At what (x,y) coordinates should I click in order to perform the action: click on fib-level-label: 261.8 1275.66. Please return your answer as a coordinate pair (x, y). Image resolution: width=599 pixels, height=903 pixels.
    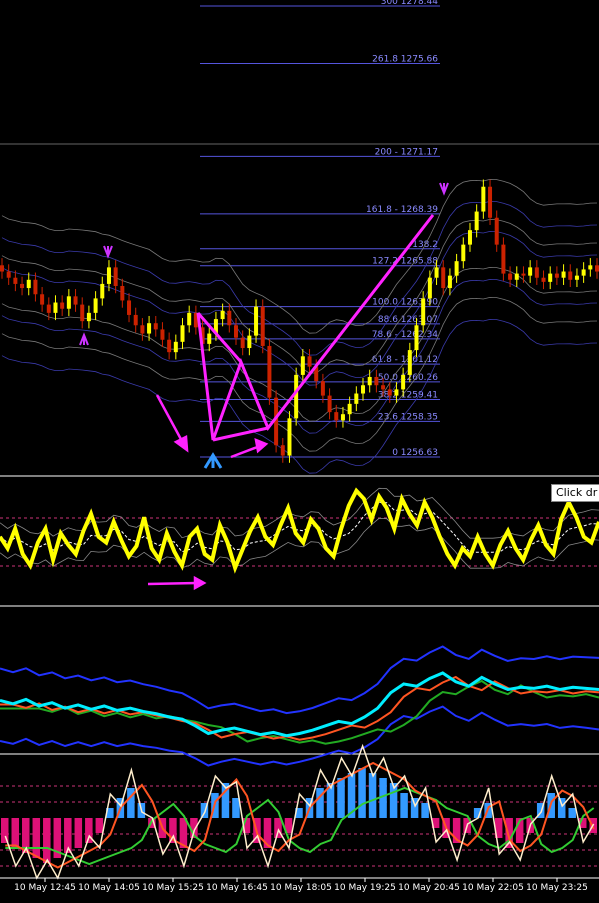
    Looking at the image, I should click on (405, 59).